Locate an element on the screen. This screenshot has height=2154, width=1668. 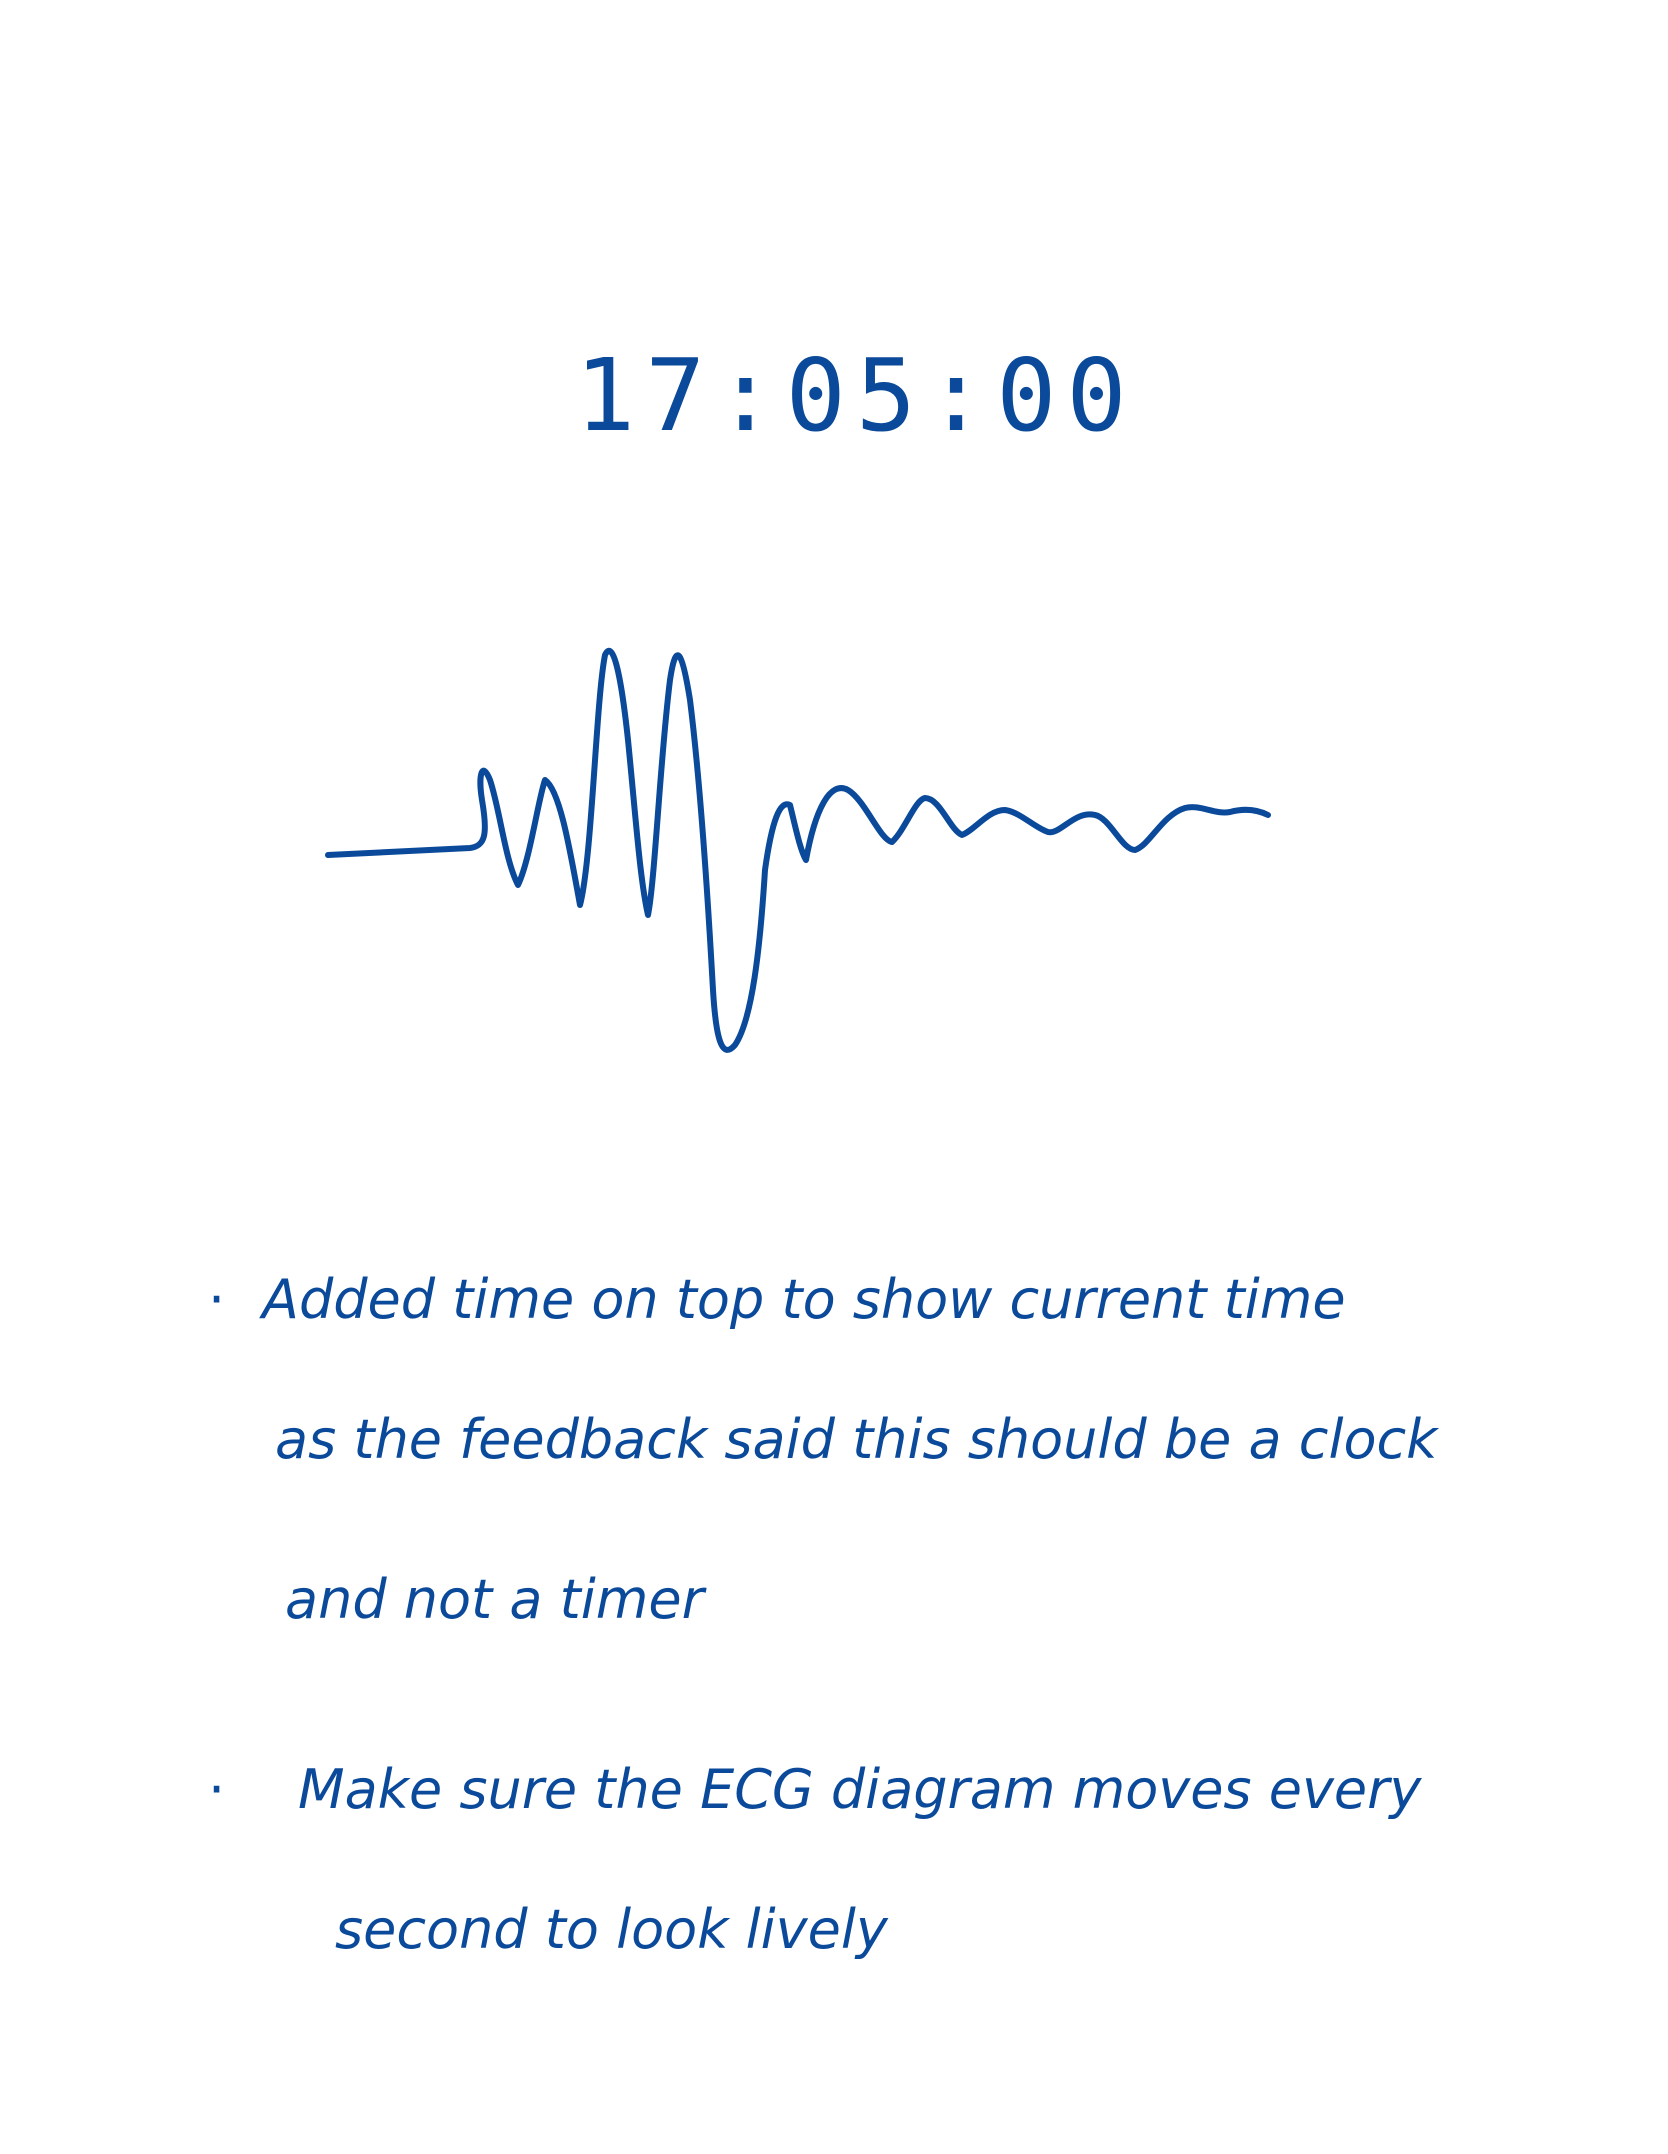
note-1-line-1: Added time on top to show current time is located at coordinates (802, 1299).